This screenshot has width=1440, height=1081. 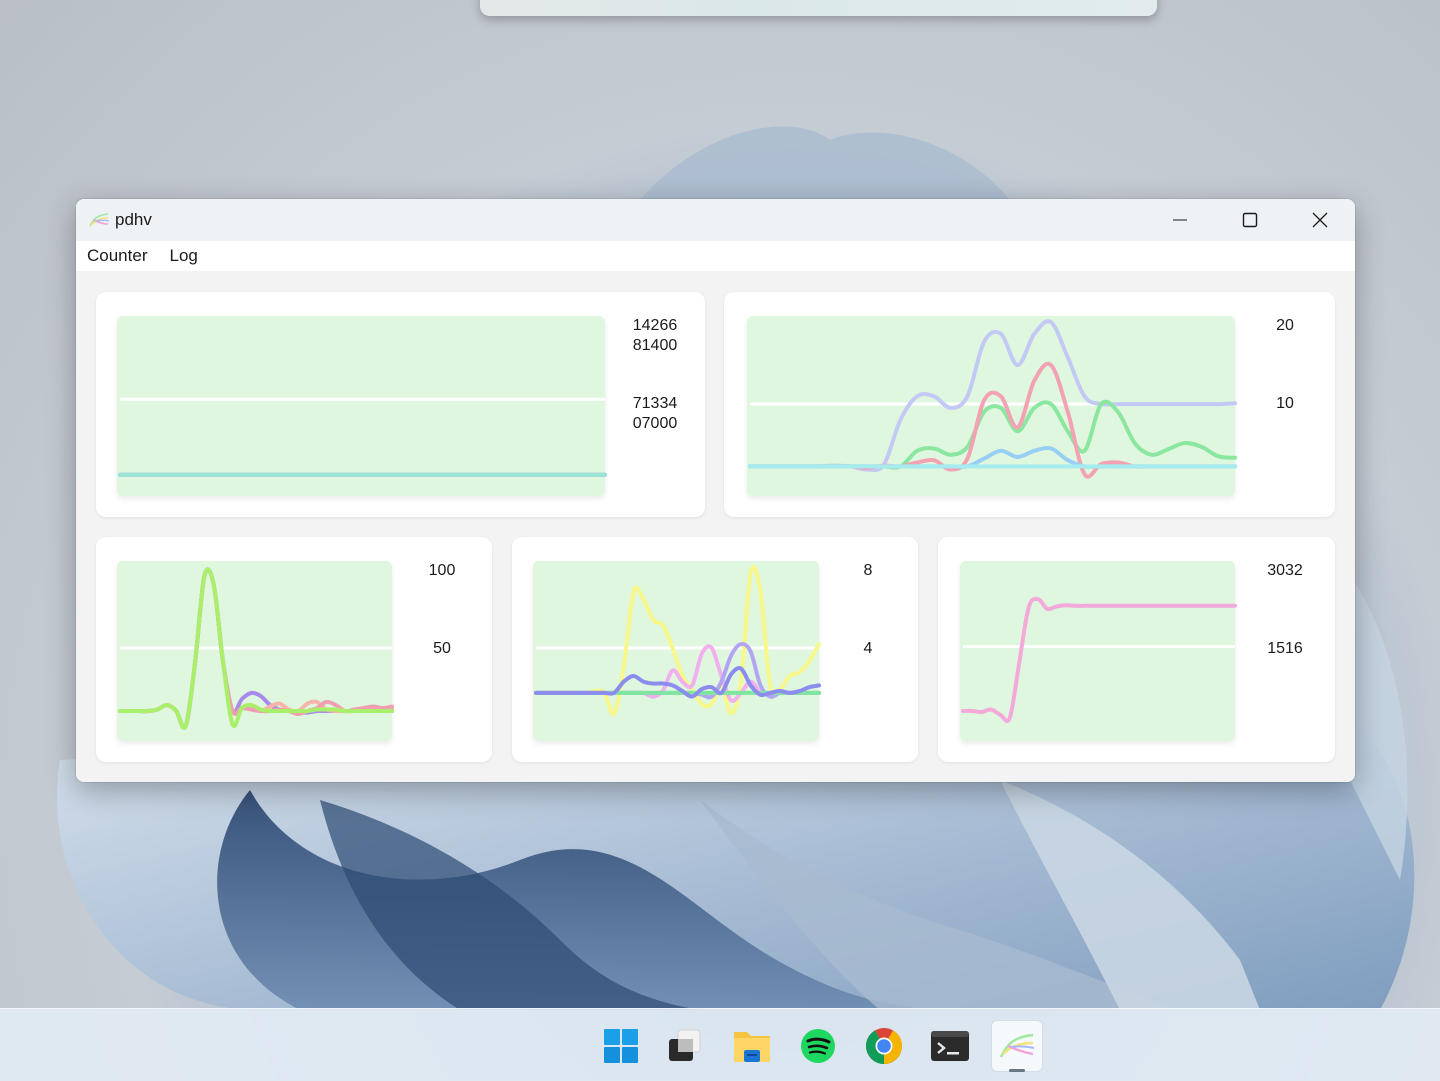 What do you see at coordinates (362, 437) in the screenshot?
I see `chart-1-svg` at bounding box center [362, 437].